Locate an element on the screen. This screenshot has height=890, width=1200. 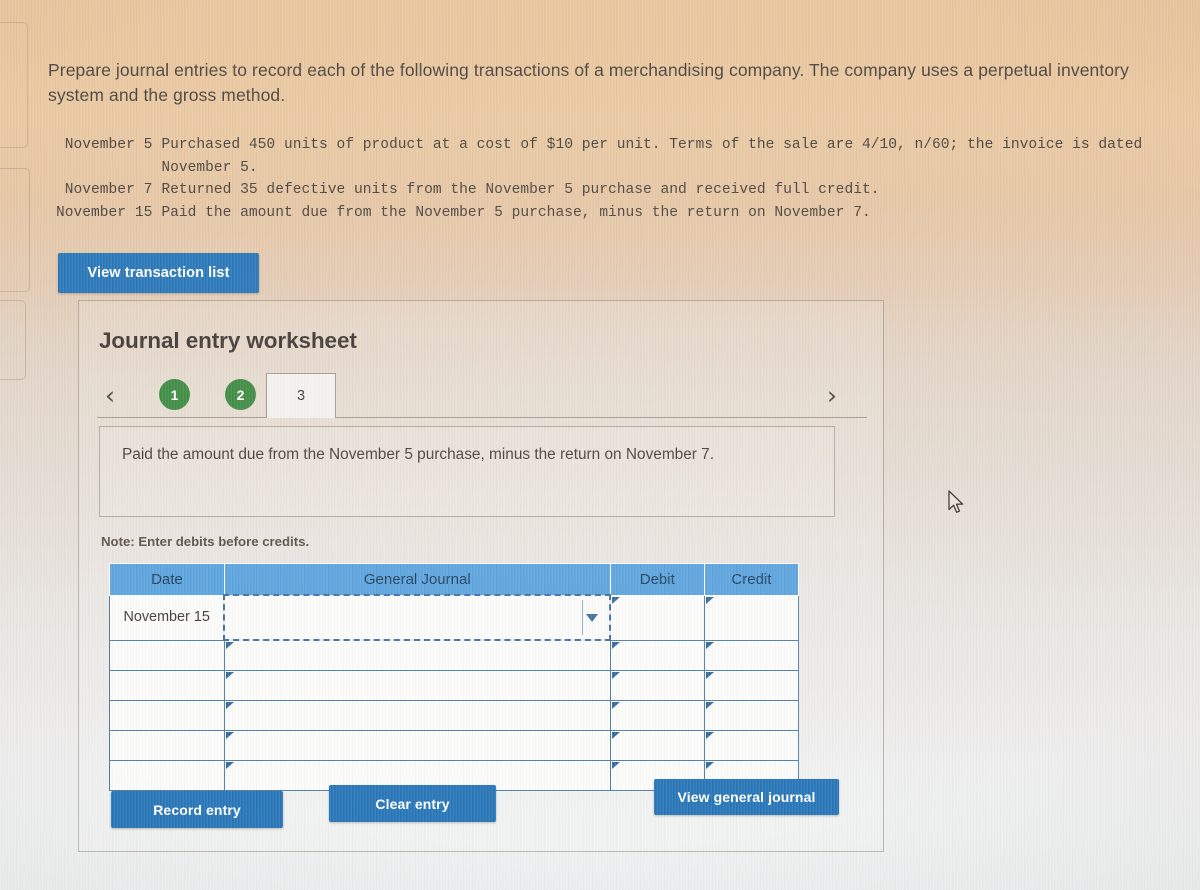
step-tab-1: 1 is located at coordinates (174, 394).